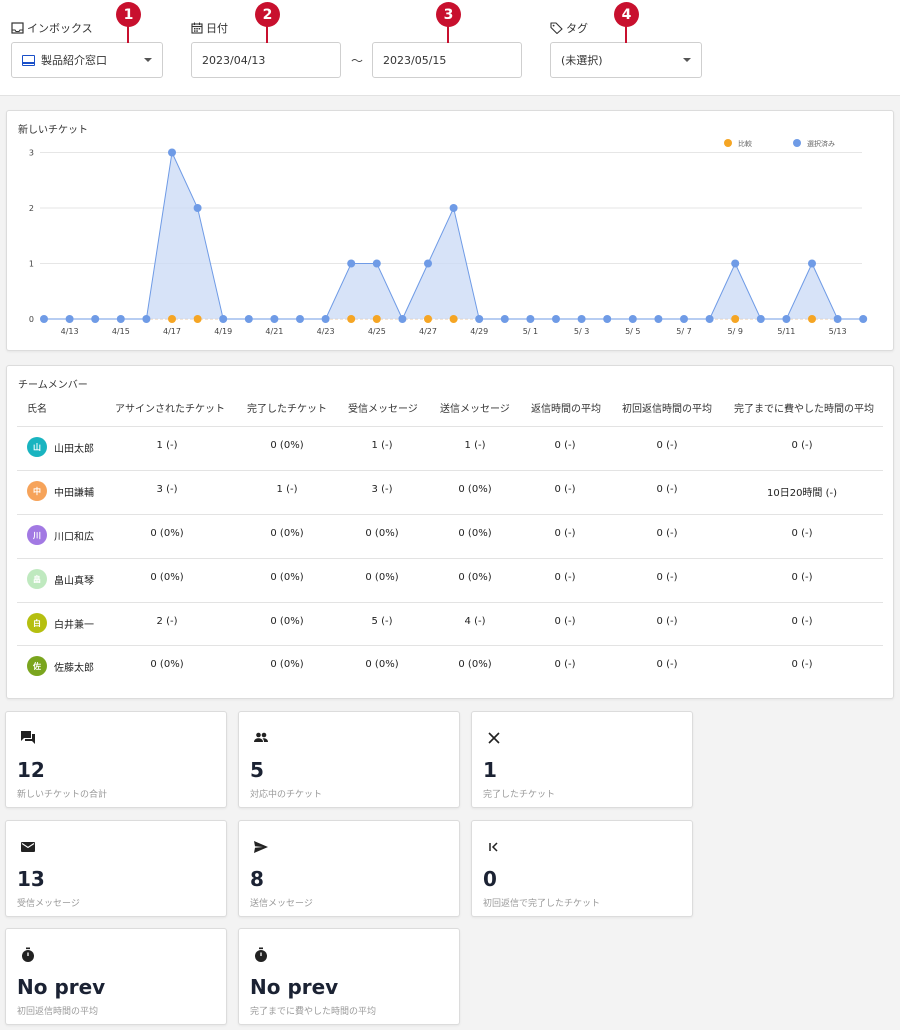 Image resolution: width=900 pixels, height=1030 pixels. Describe the element at coordinates (286, 795) in the screenshot. I see `stat-label: 対応中のチケット` at that location.